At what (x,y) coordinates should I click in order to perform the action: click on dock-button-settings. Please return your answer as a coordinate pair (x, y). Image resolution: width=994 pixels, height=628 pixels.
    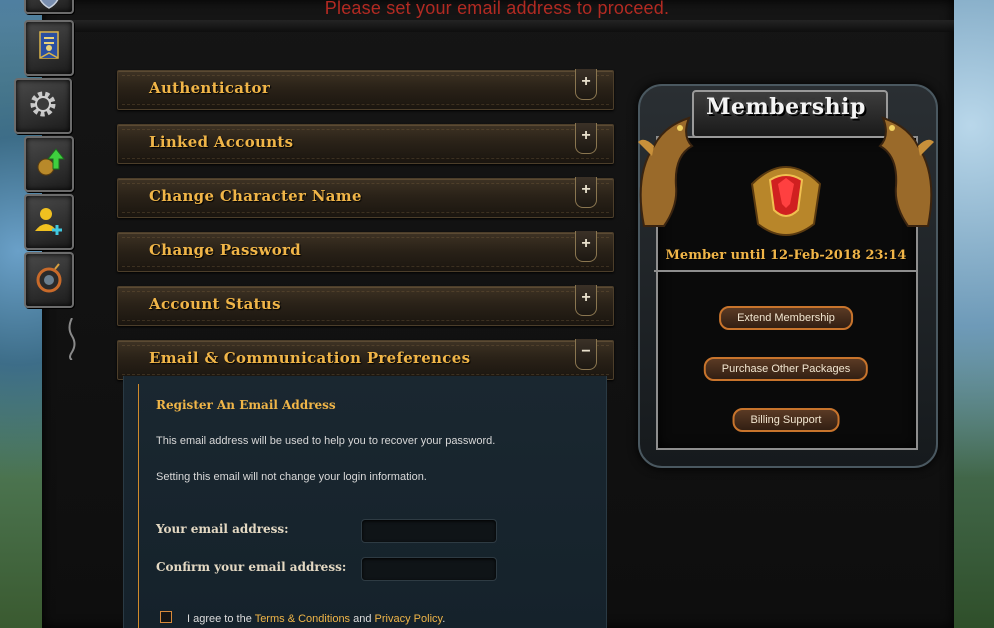
    Looking at the image, I should click on (43, 106).